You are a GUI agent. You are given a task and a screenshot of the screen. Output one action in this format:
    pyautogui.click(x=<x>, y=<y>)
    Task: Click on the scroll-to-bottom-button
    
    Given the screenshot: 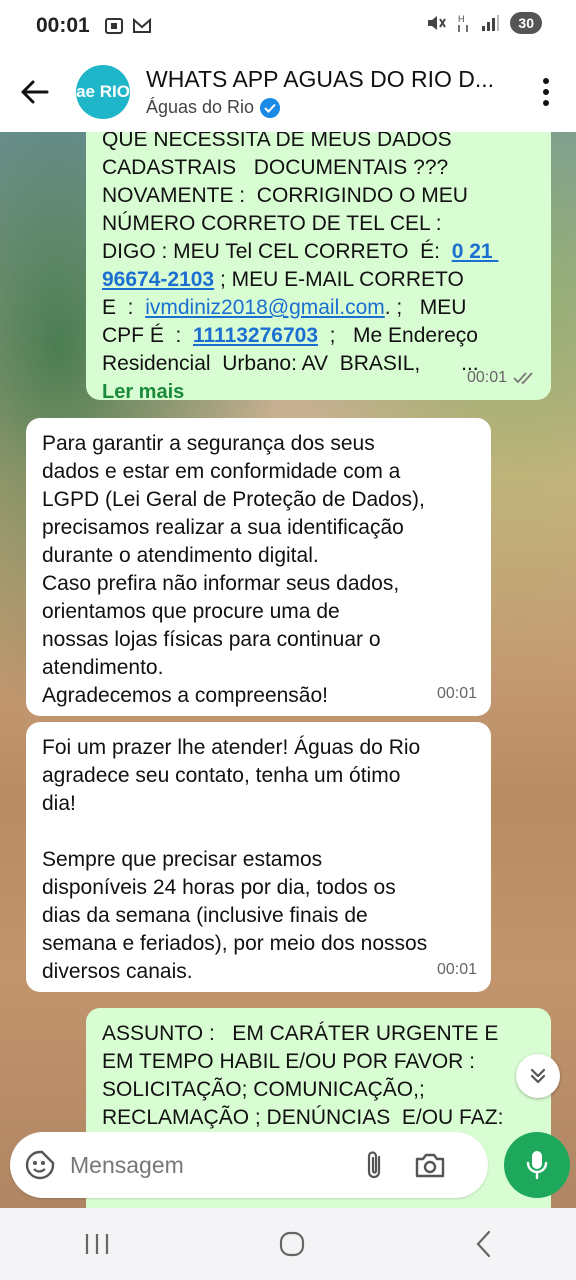 What is the action you would take?
    pyautogui.click(x=538, y=1076)
    